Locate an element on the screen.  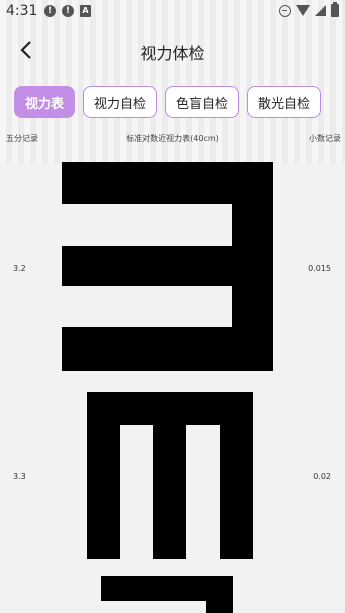
status-right-icons is located at coordinates (309, 9).